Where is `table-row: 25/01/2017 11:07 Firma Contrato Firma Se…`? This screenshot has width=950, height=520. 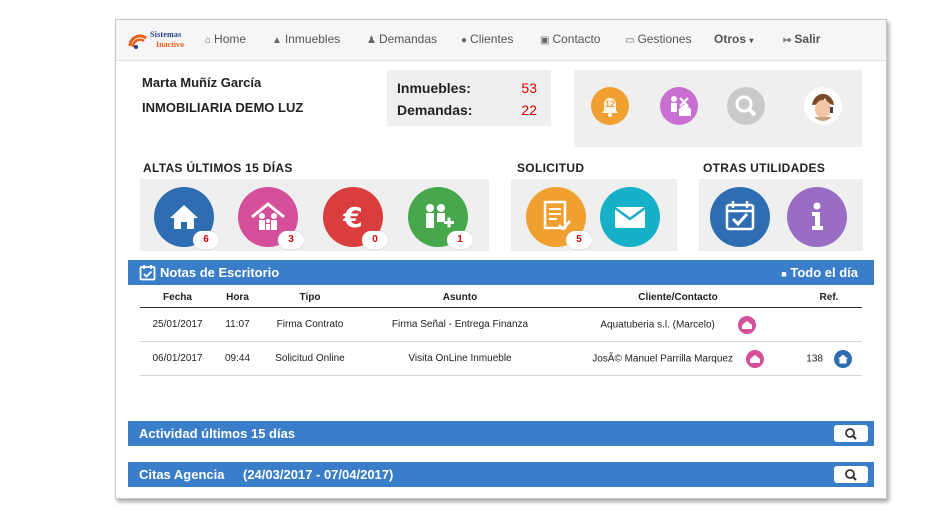
table-row: 25/01/2017 11:07 Firma Contrato Firma Se… is located at coordinates (501, 324).